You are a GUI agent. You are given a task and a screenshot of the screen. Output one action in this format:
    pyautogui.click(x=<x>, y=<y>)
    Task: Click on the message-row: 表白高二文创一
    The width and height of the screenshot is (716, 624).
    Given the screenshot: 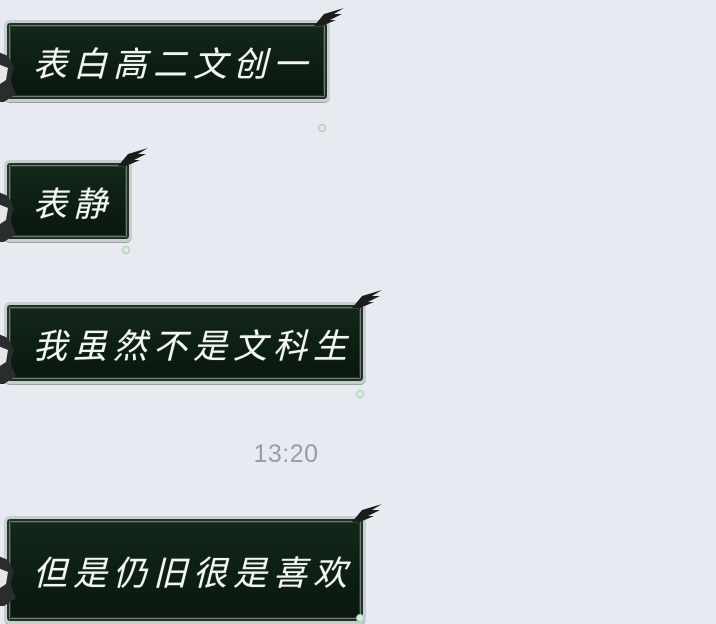 What is the action you would take?
    pyautogui.click(x=175, y=69)
    